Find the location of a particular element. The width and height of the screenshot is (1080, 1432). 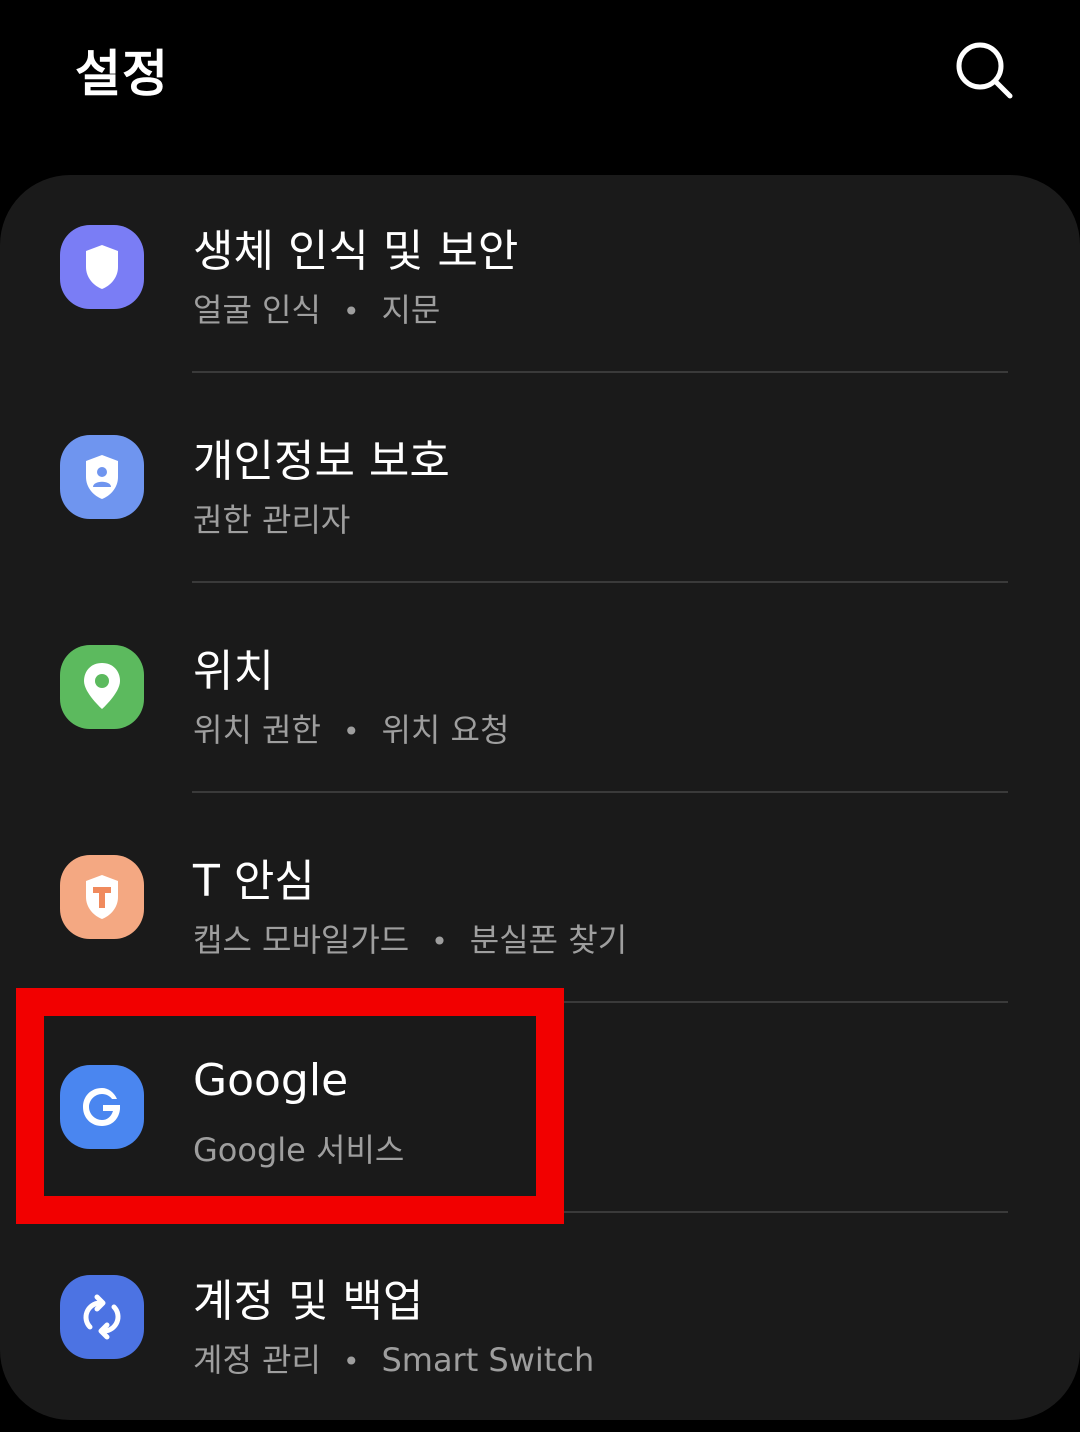

settings-item-google: Google Google 서비스 is located at coordinates (540, 1120).